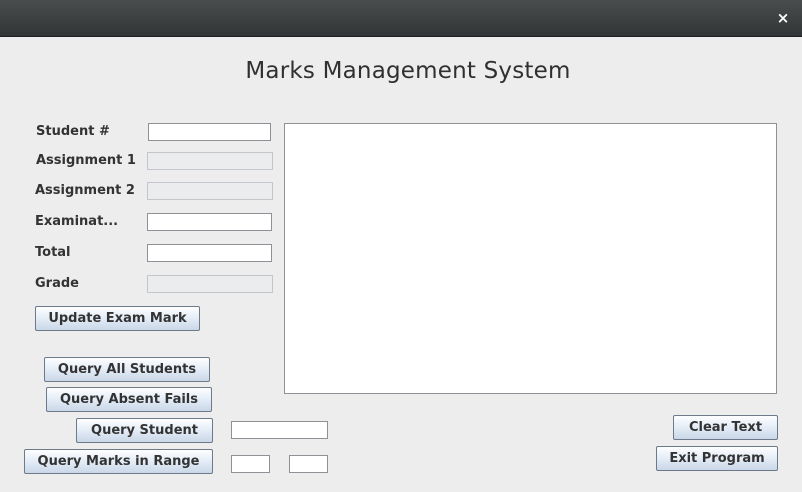 This screenshot has height=492, width=802. Describe the element at coordinates (210, 161) in the screenshot. I see `assignment1-field` at that location.